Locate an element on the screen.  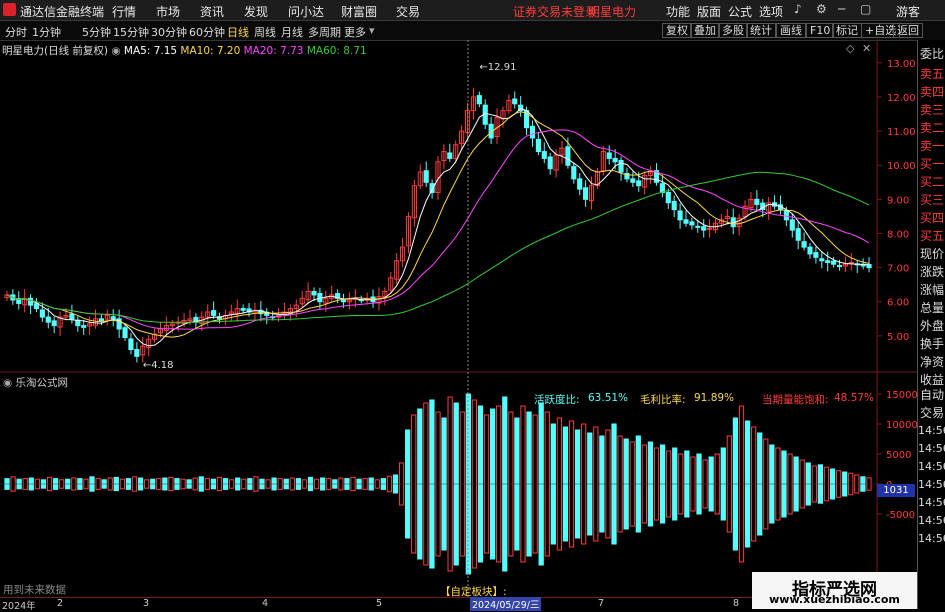
strip-sell5: 卖五 is located at coordinates (932, 73).